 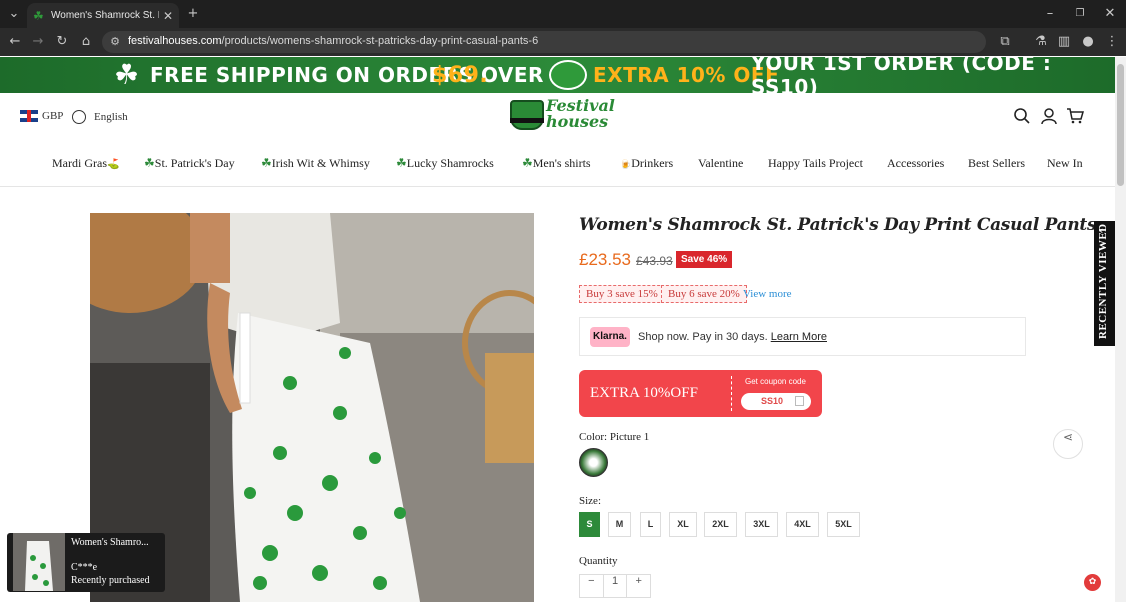 I want to click on view-more-link: View more, so click(x=767, y=294).